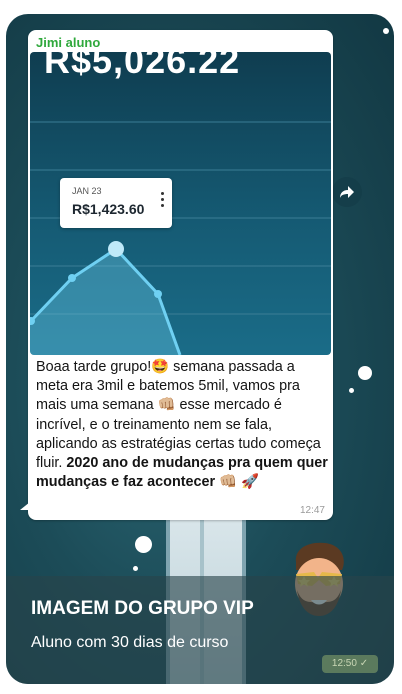  What do you see at coordinates (68, 42) in the screenshot?
I see `sender-name: Jimi aluno` at bounding box center [68, 42].